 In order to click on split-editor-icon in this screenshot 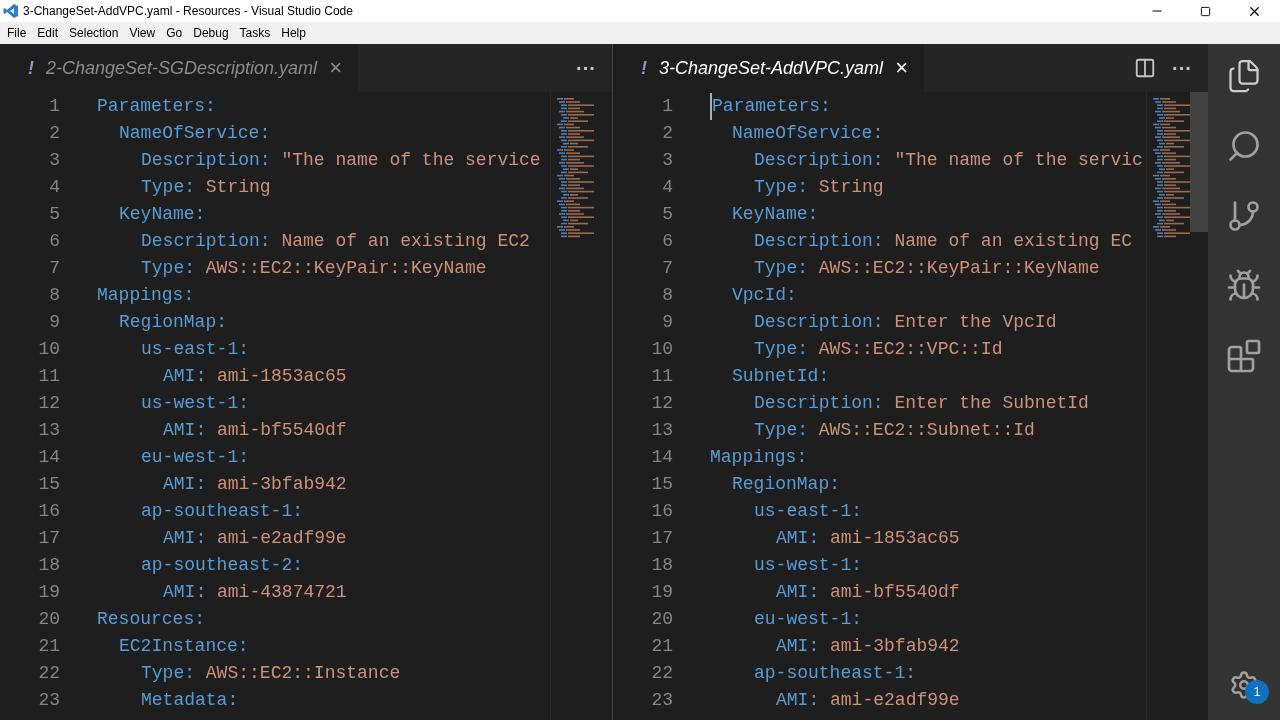, I will do `click(1145, 68)`.